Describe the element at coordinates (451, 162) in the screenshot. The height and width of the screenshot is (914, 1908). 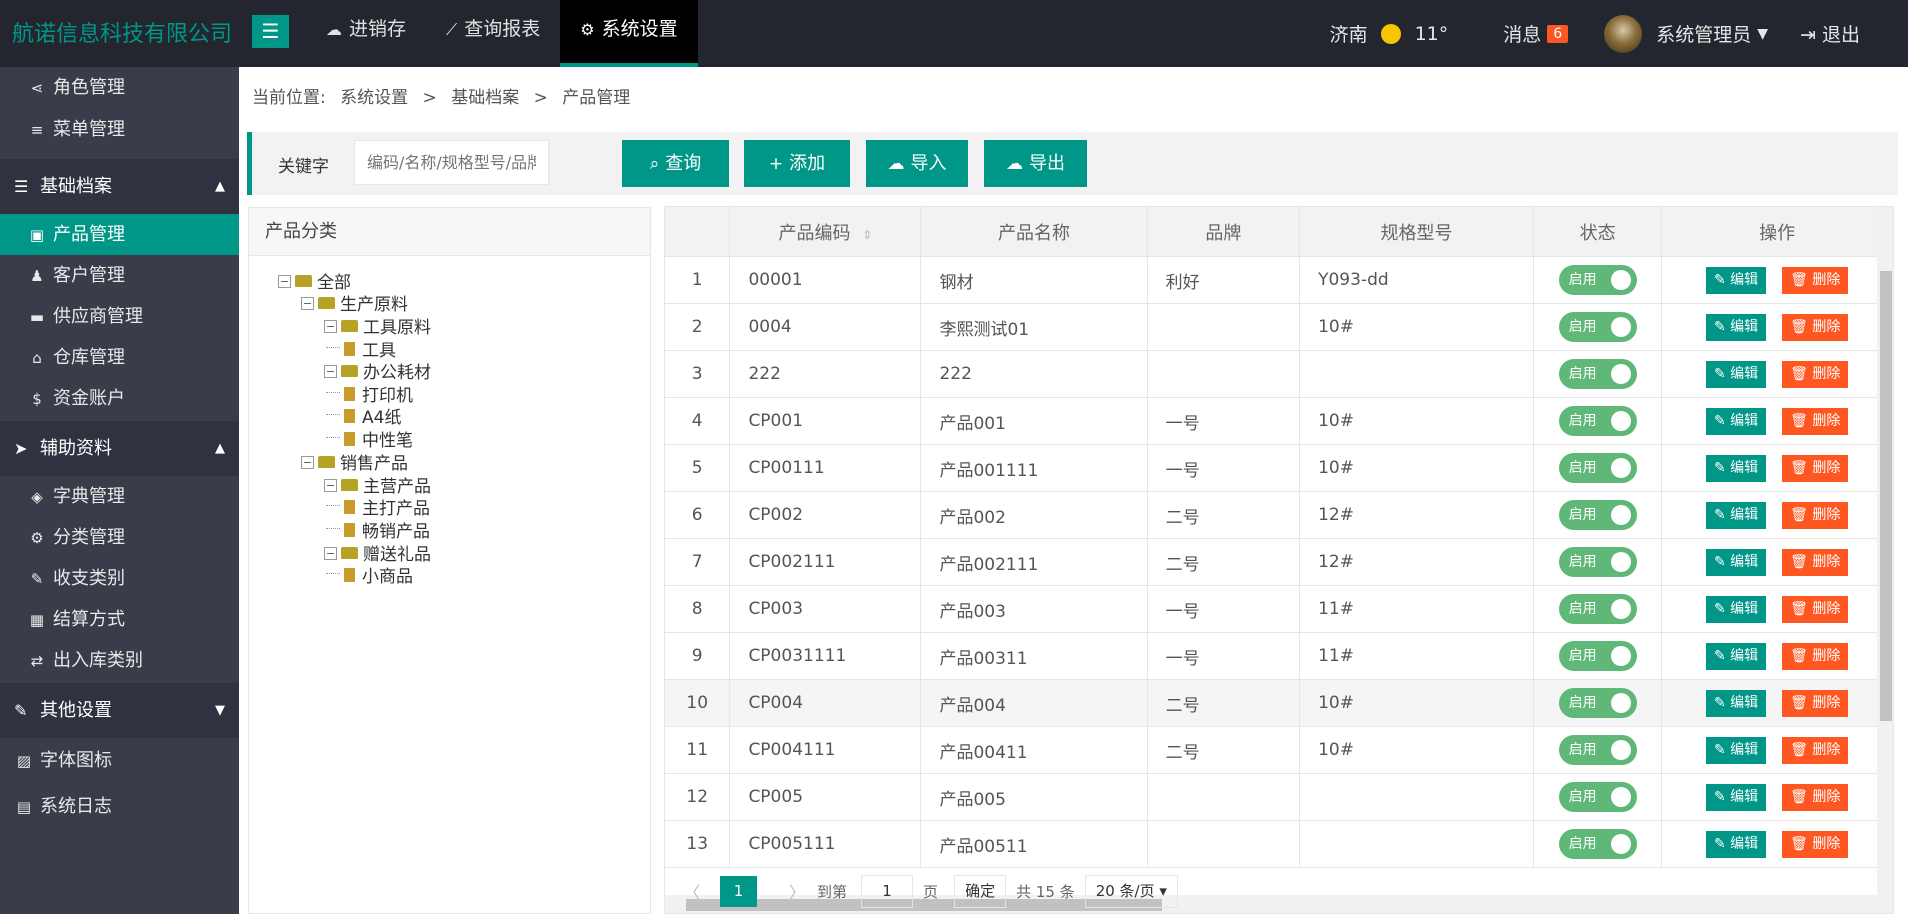
I see `keyword-input` at that location.